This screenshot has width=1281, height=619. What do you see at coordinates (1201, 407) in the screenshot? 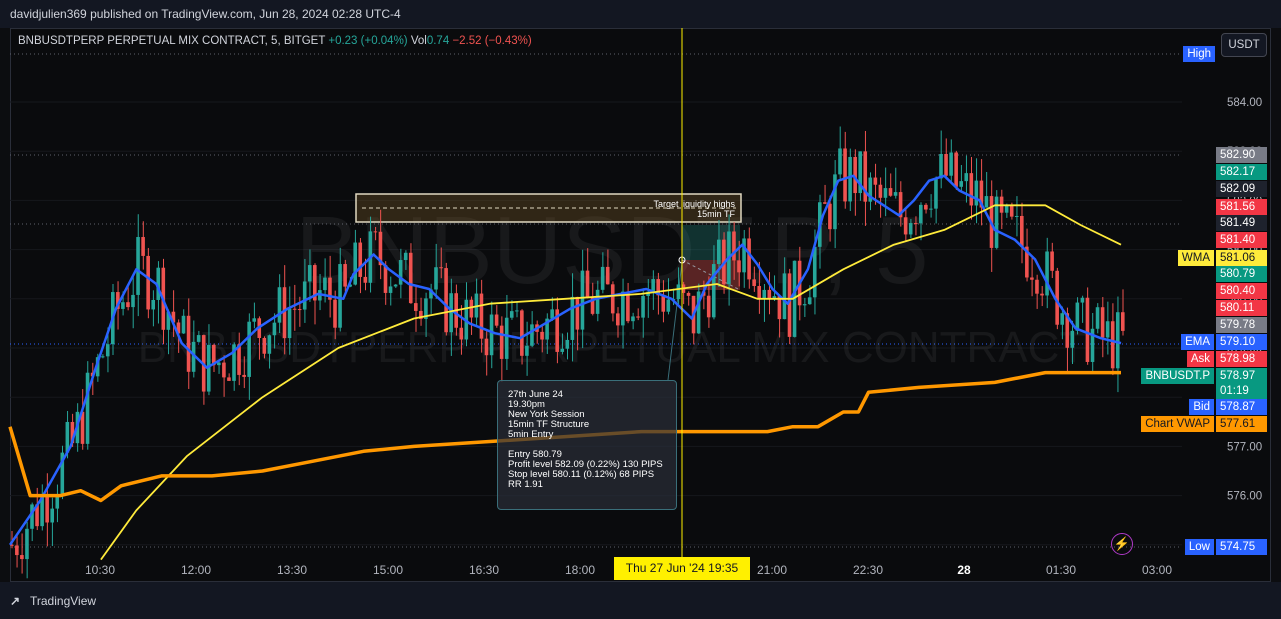
I see `price-tag: Bid` at bounding box center [1201, 407].